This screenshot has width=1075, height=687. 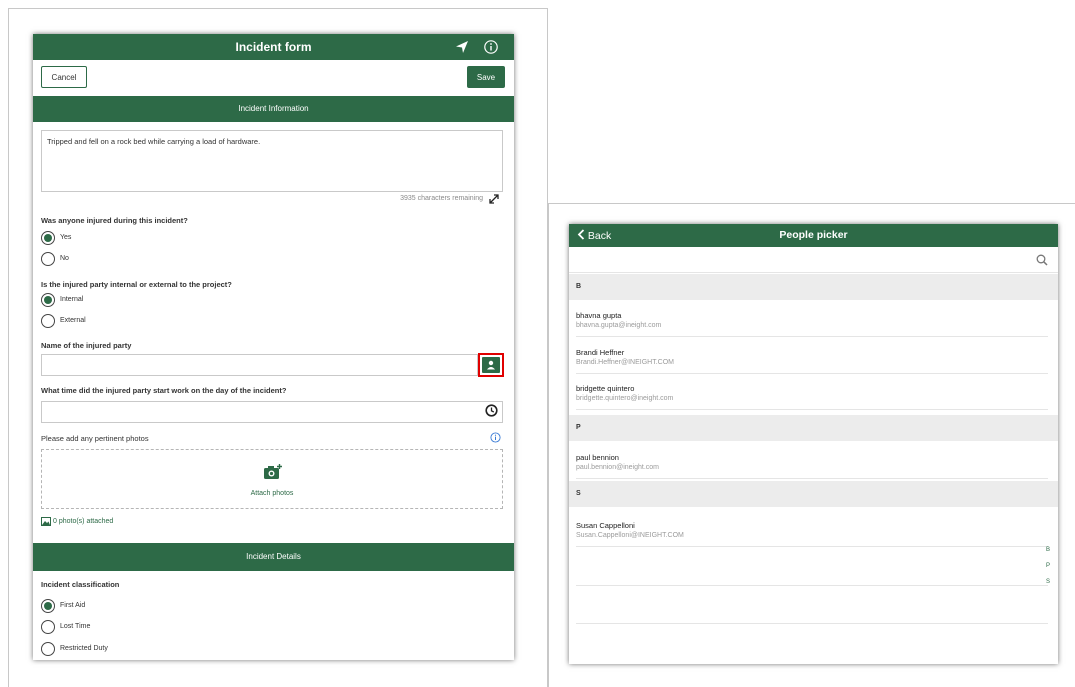 I want to click on save-button: Save, so click(x=486, y=77).